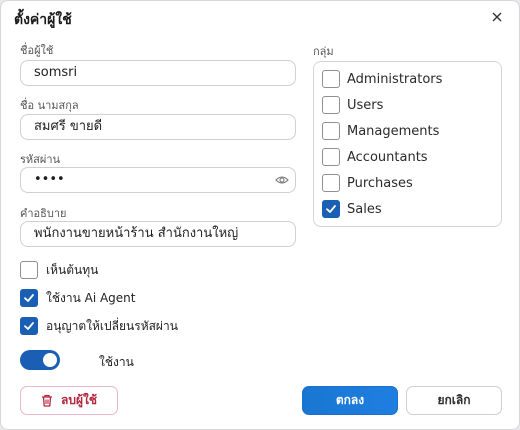 This screenshot has width=520, height=430. I want to click on groups-label: กลุ่ม, so click(323, 51).